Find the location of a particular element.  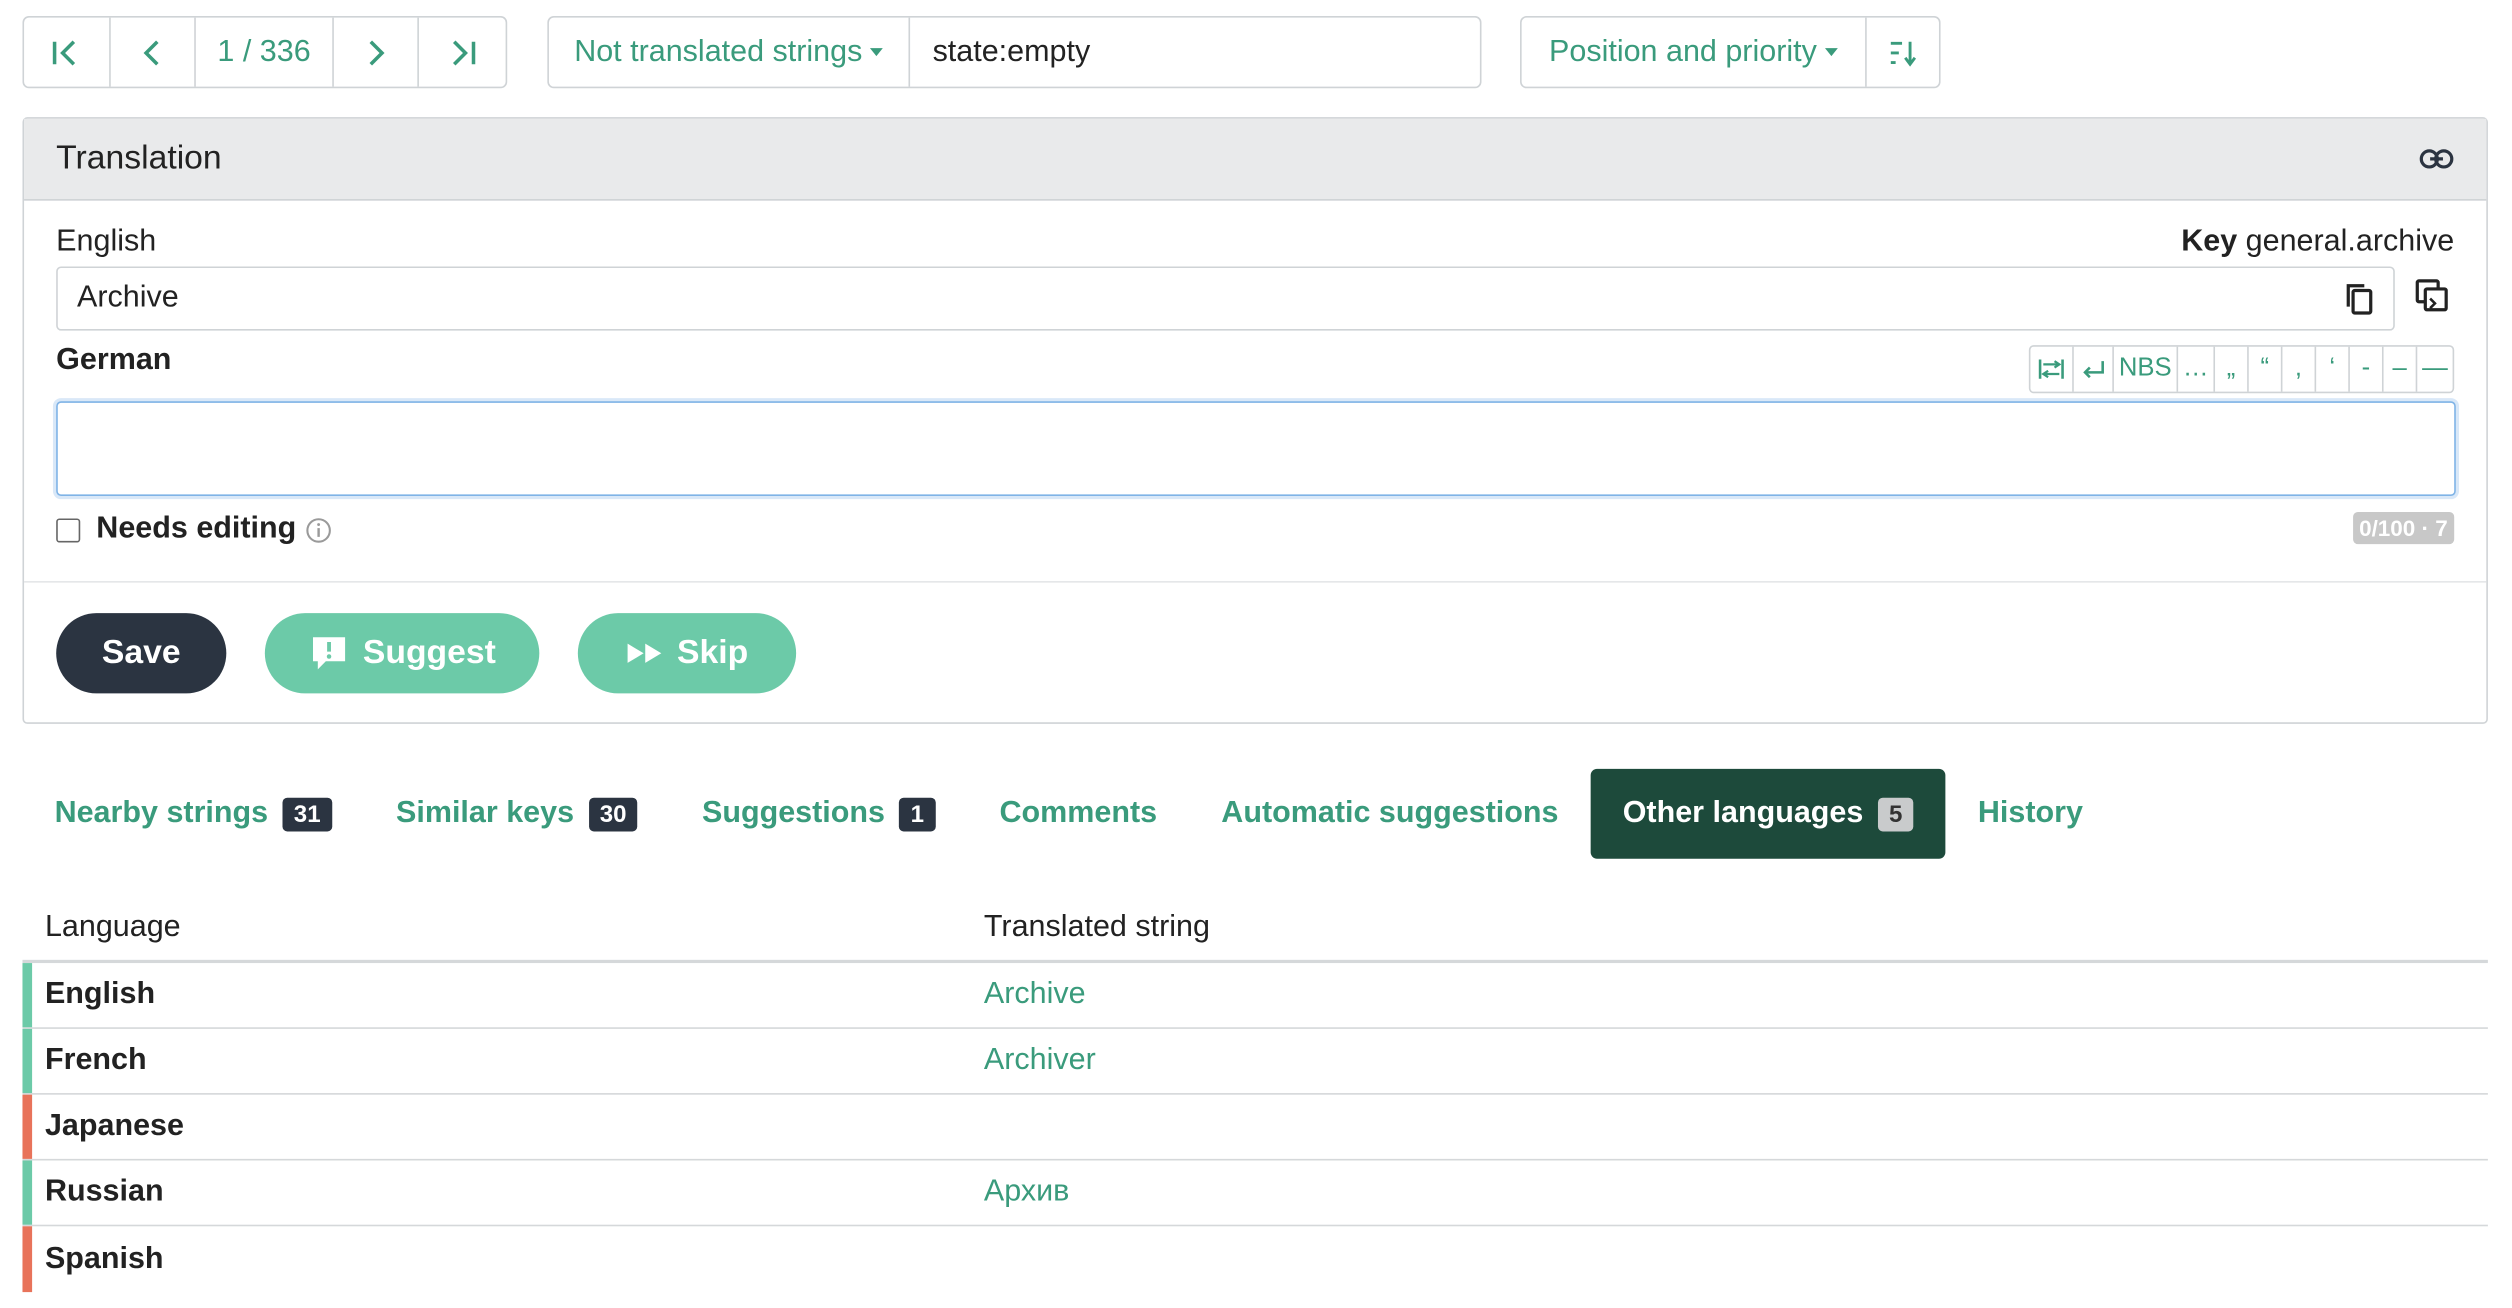

source-string: Archive is located at coordinates (1225, 298).